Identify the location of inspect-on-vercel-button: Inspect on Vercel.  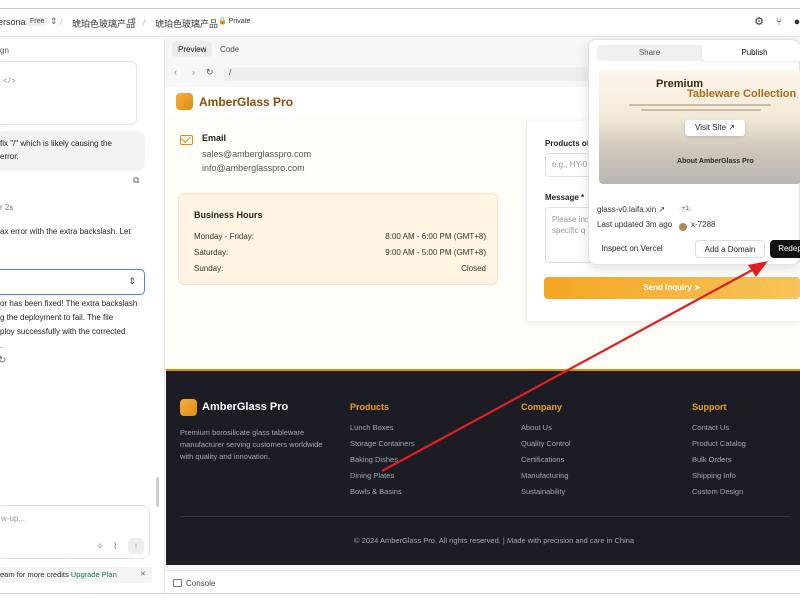
(632, 249).